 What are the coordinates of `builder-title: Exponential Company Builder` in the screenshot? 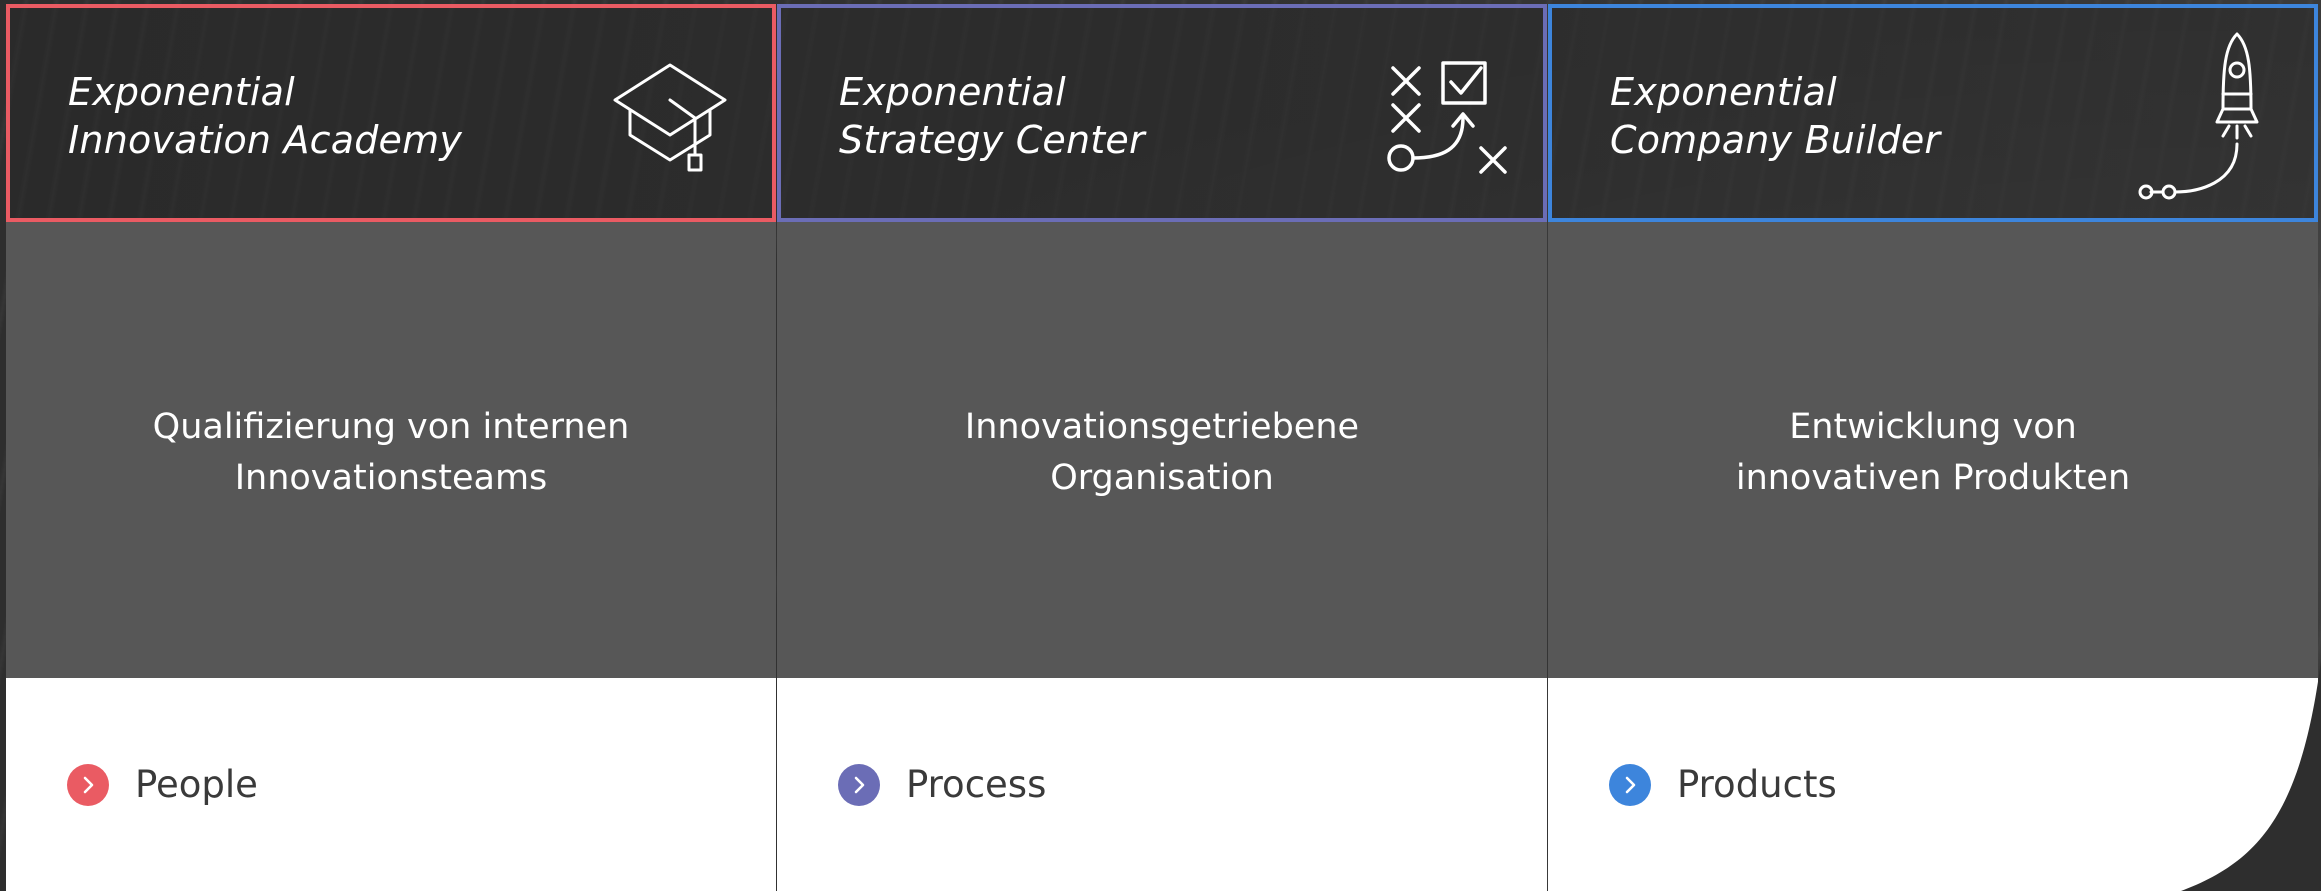 It's located at (1775, 116).